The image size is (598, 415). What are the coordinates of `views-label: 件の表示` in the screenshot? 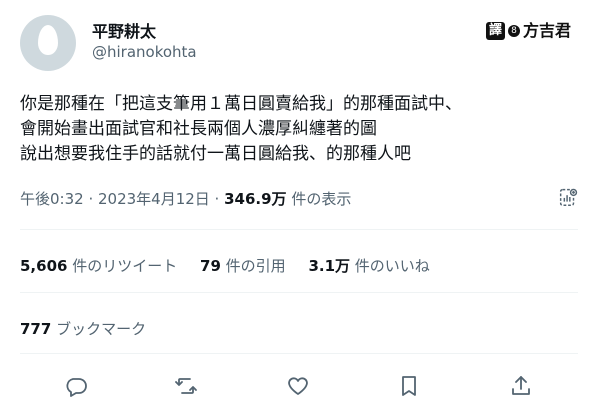 It's located at (319, 199).